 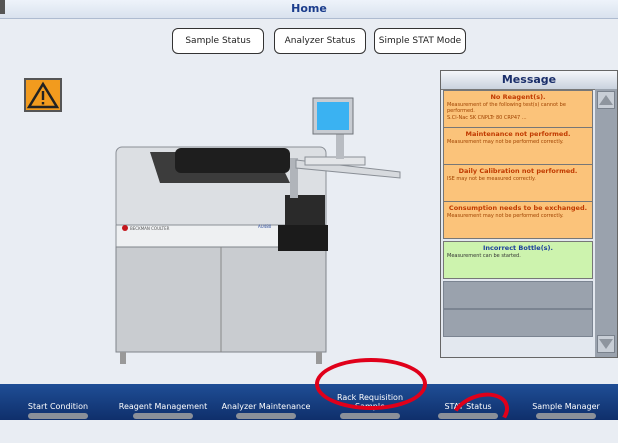 I want to click on analyzer-maintenance-button: Analyzer Maintenance, so click(x=266, y=402).